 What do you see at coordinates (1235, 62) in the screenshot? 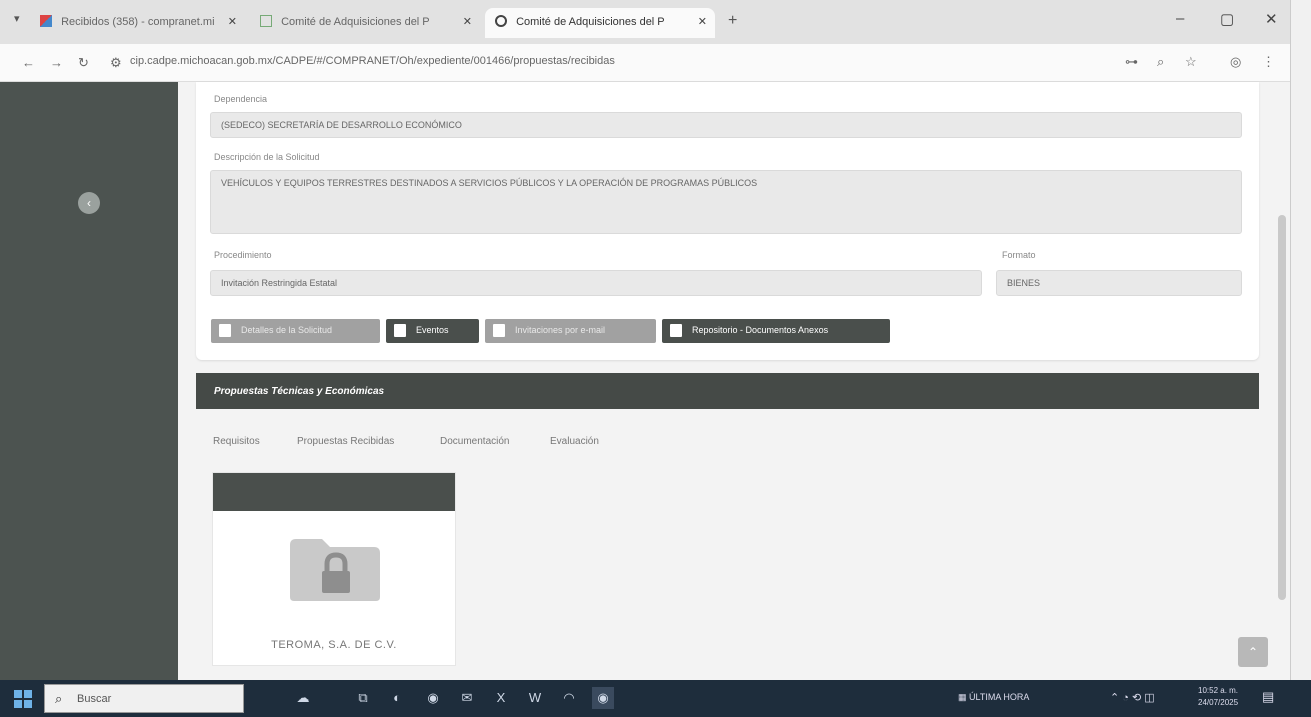
I see `extensions-icon: ◎` at bounding box center [1235, 62].